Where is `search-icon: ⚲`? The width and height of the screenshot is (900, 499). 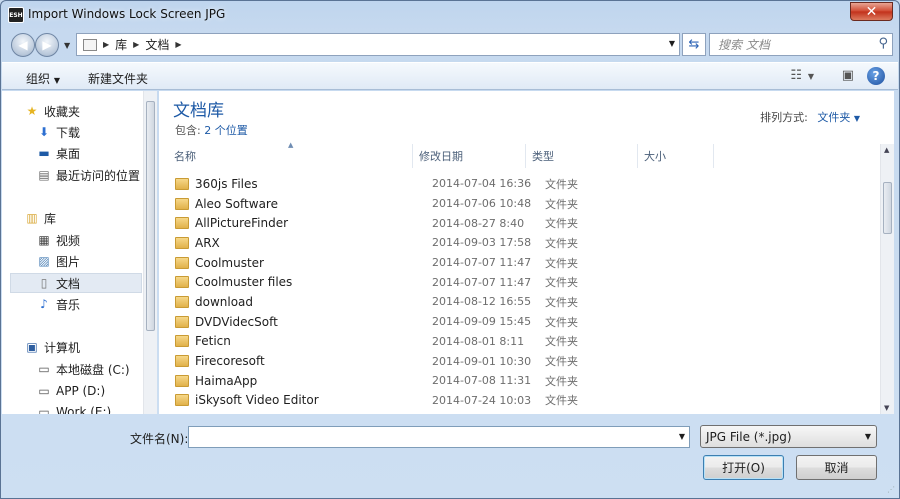 search-icon: ⚲ is located at coordinates (883, 43).